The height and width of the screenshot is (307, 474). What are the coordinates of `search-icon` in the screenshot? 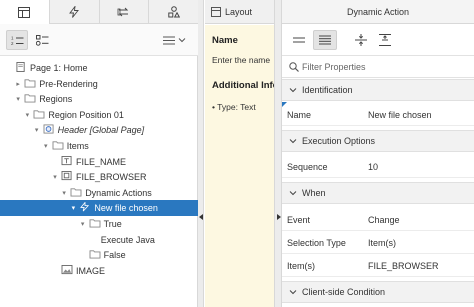 It's located at (294, 67).